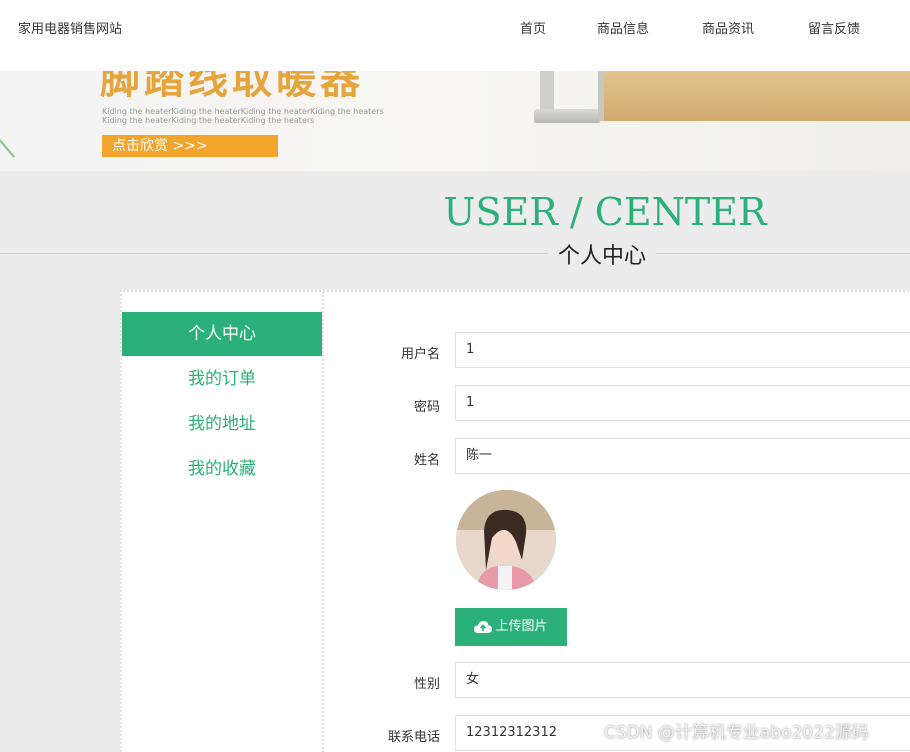  Describe the element at coordinates (834, 27) in the screenshot. I see `nav-feedback: 留言反馈` at that location.